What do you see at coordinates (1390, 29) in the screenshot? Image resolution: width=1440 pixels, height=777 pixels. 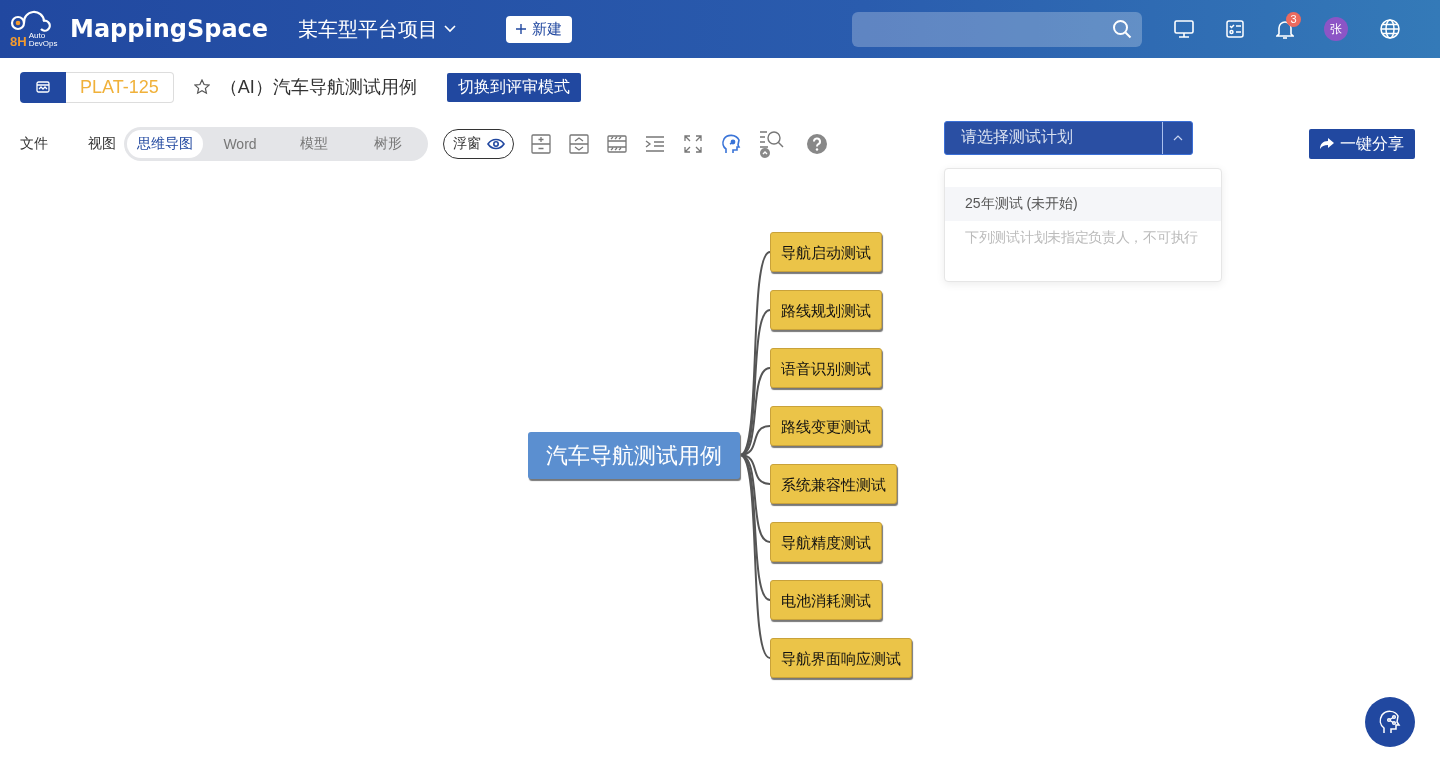 I see `globe-icon` at bounding box center [1390, 29].